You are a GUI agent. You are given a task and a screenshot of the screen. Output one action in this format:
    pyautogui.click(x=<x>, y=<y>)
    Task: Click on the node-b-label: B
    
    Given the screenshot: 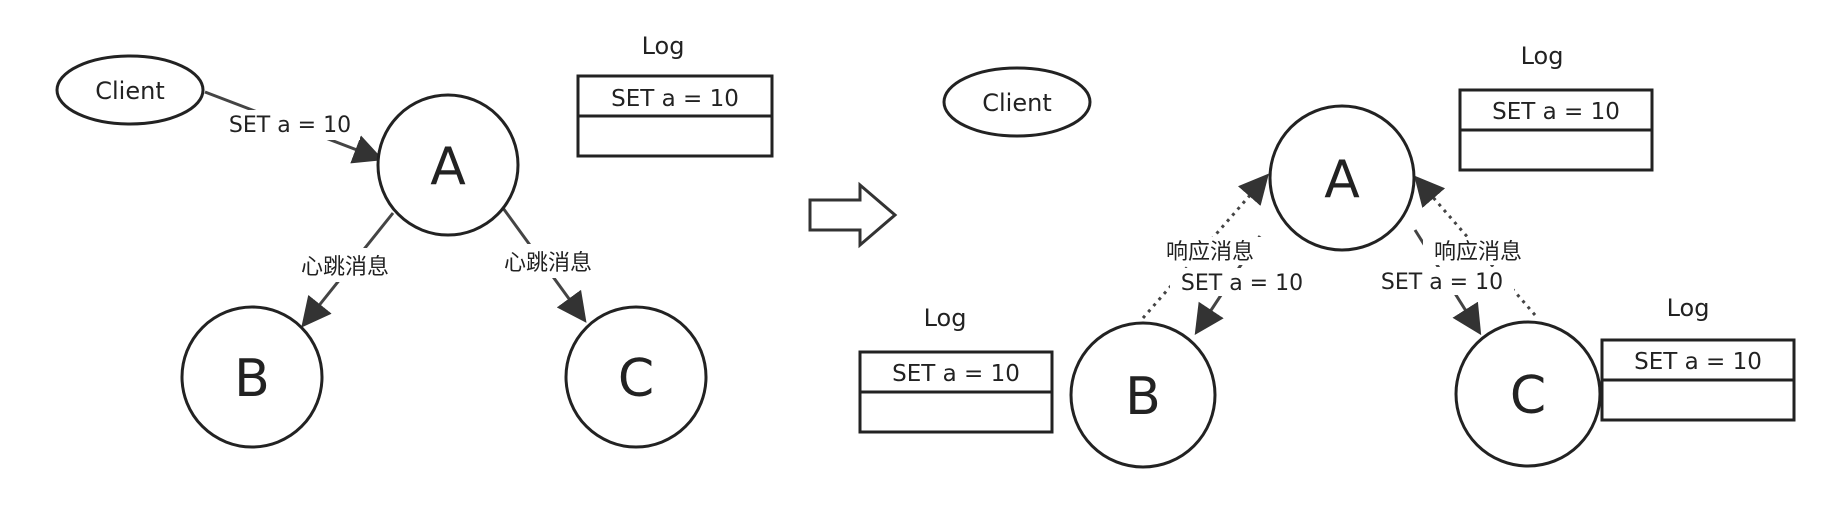 What is the action you would take?
    pyautogui.click(x=252, y=379)
    